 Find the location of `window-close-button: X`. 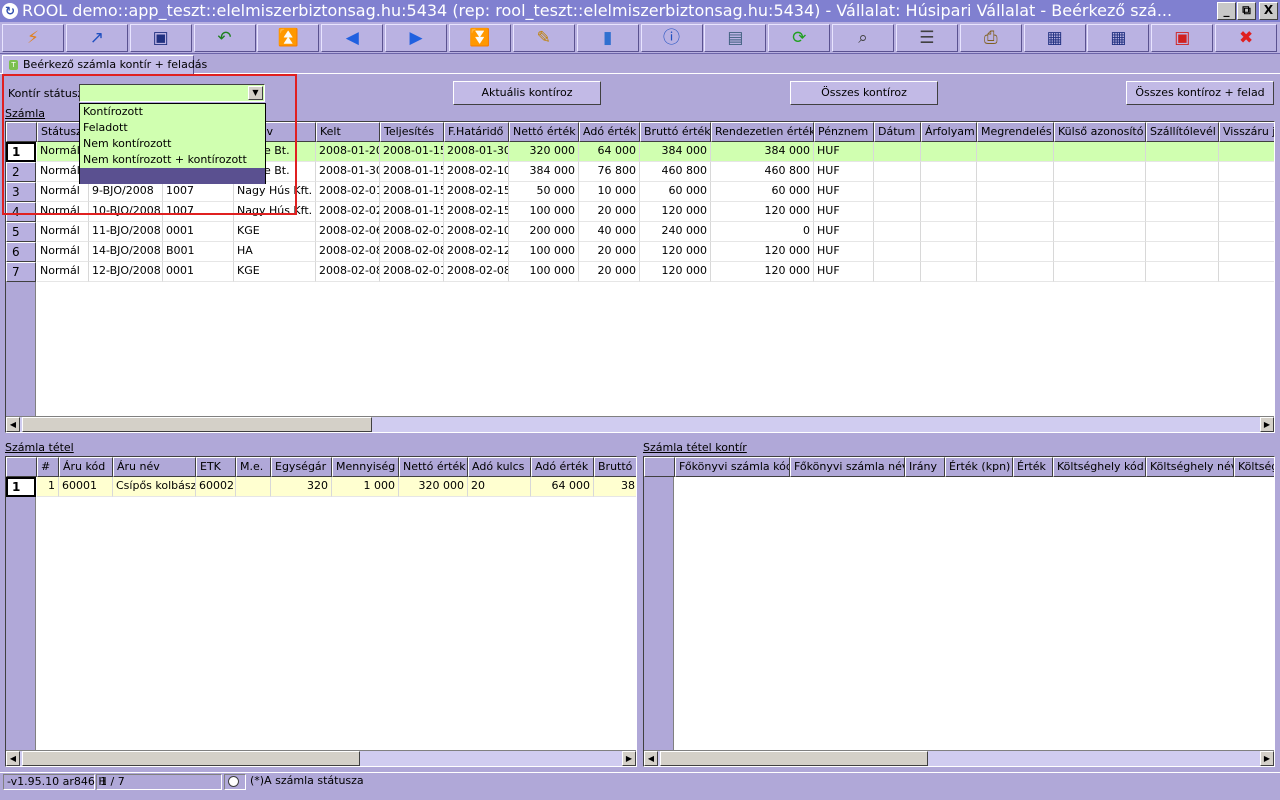

window-close-button: X is located at coordinates (1268, 11).